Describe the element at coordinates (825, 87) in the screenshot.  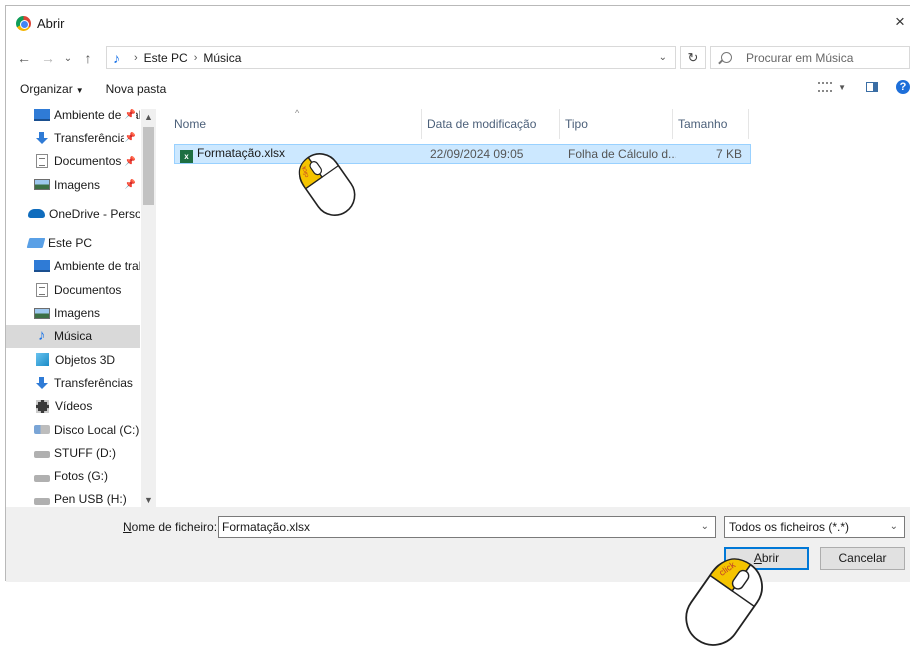
I see `view-options-icon` at that location.